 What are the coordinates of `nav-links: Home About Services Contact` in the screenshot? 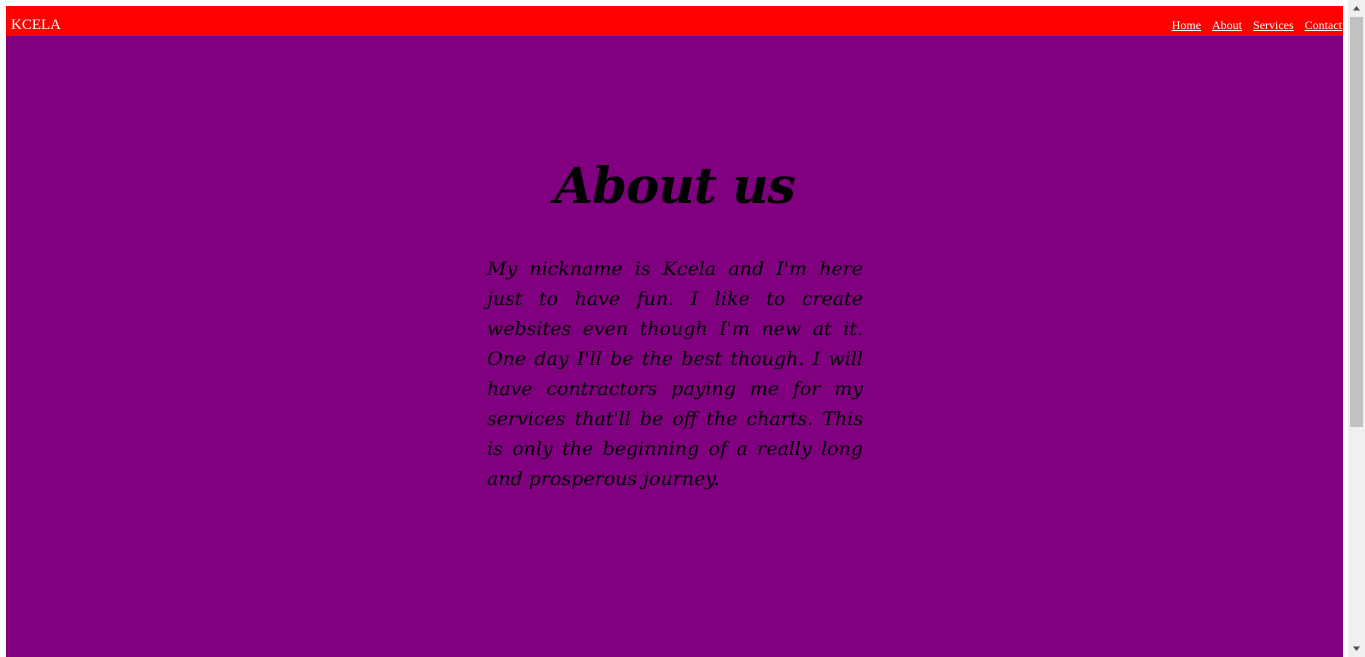 It's located at (1257, 25).